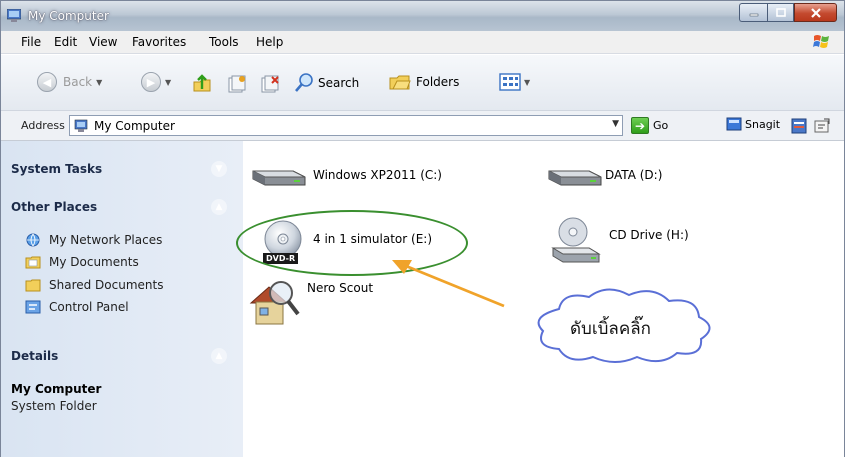  I want to click on address-label: Address, so click(43, 125).